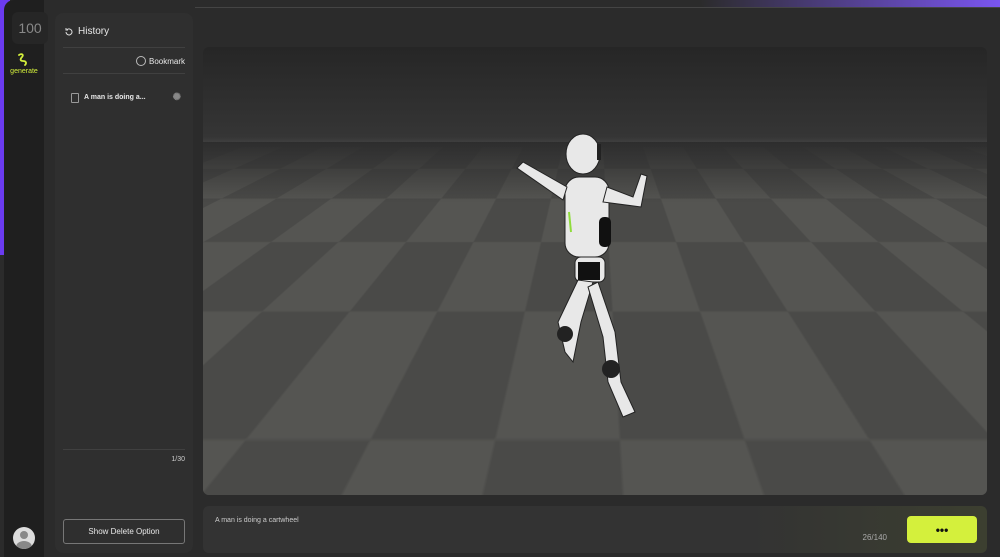 The image size is (1000, 557). I want to click on robot-character, so click(582, 275).